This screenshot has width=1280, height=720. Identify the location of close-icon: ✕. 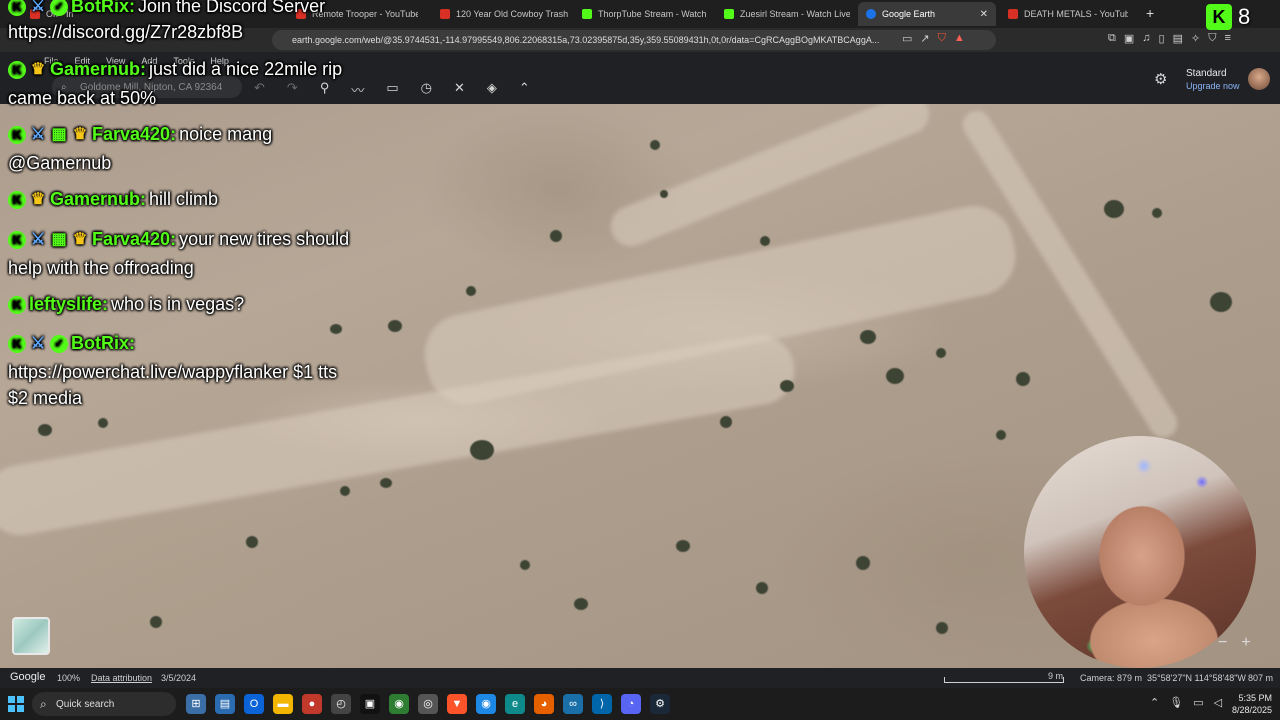
(984, 14).